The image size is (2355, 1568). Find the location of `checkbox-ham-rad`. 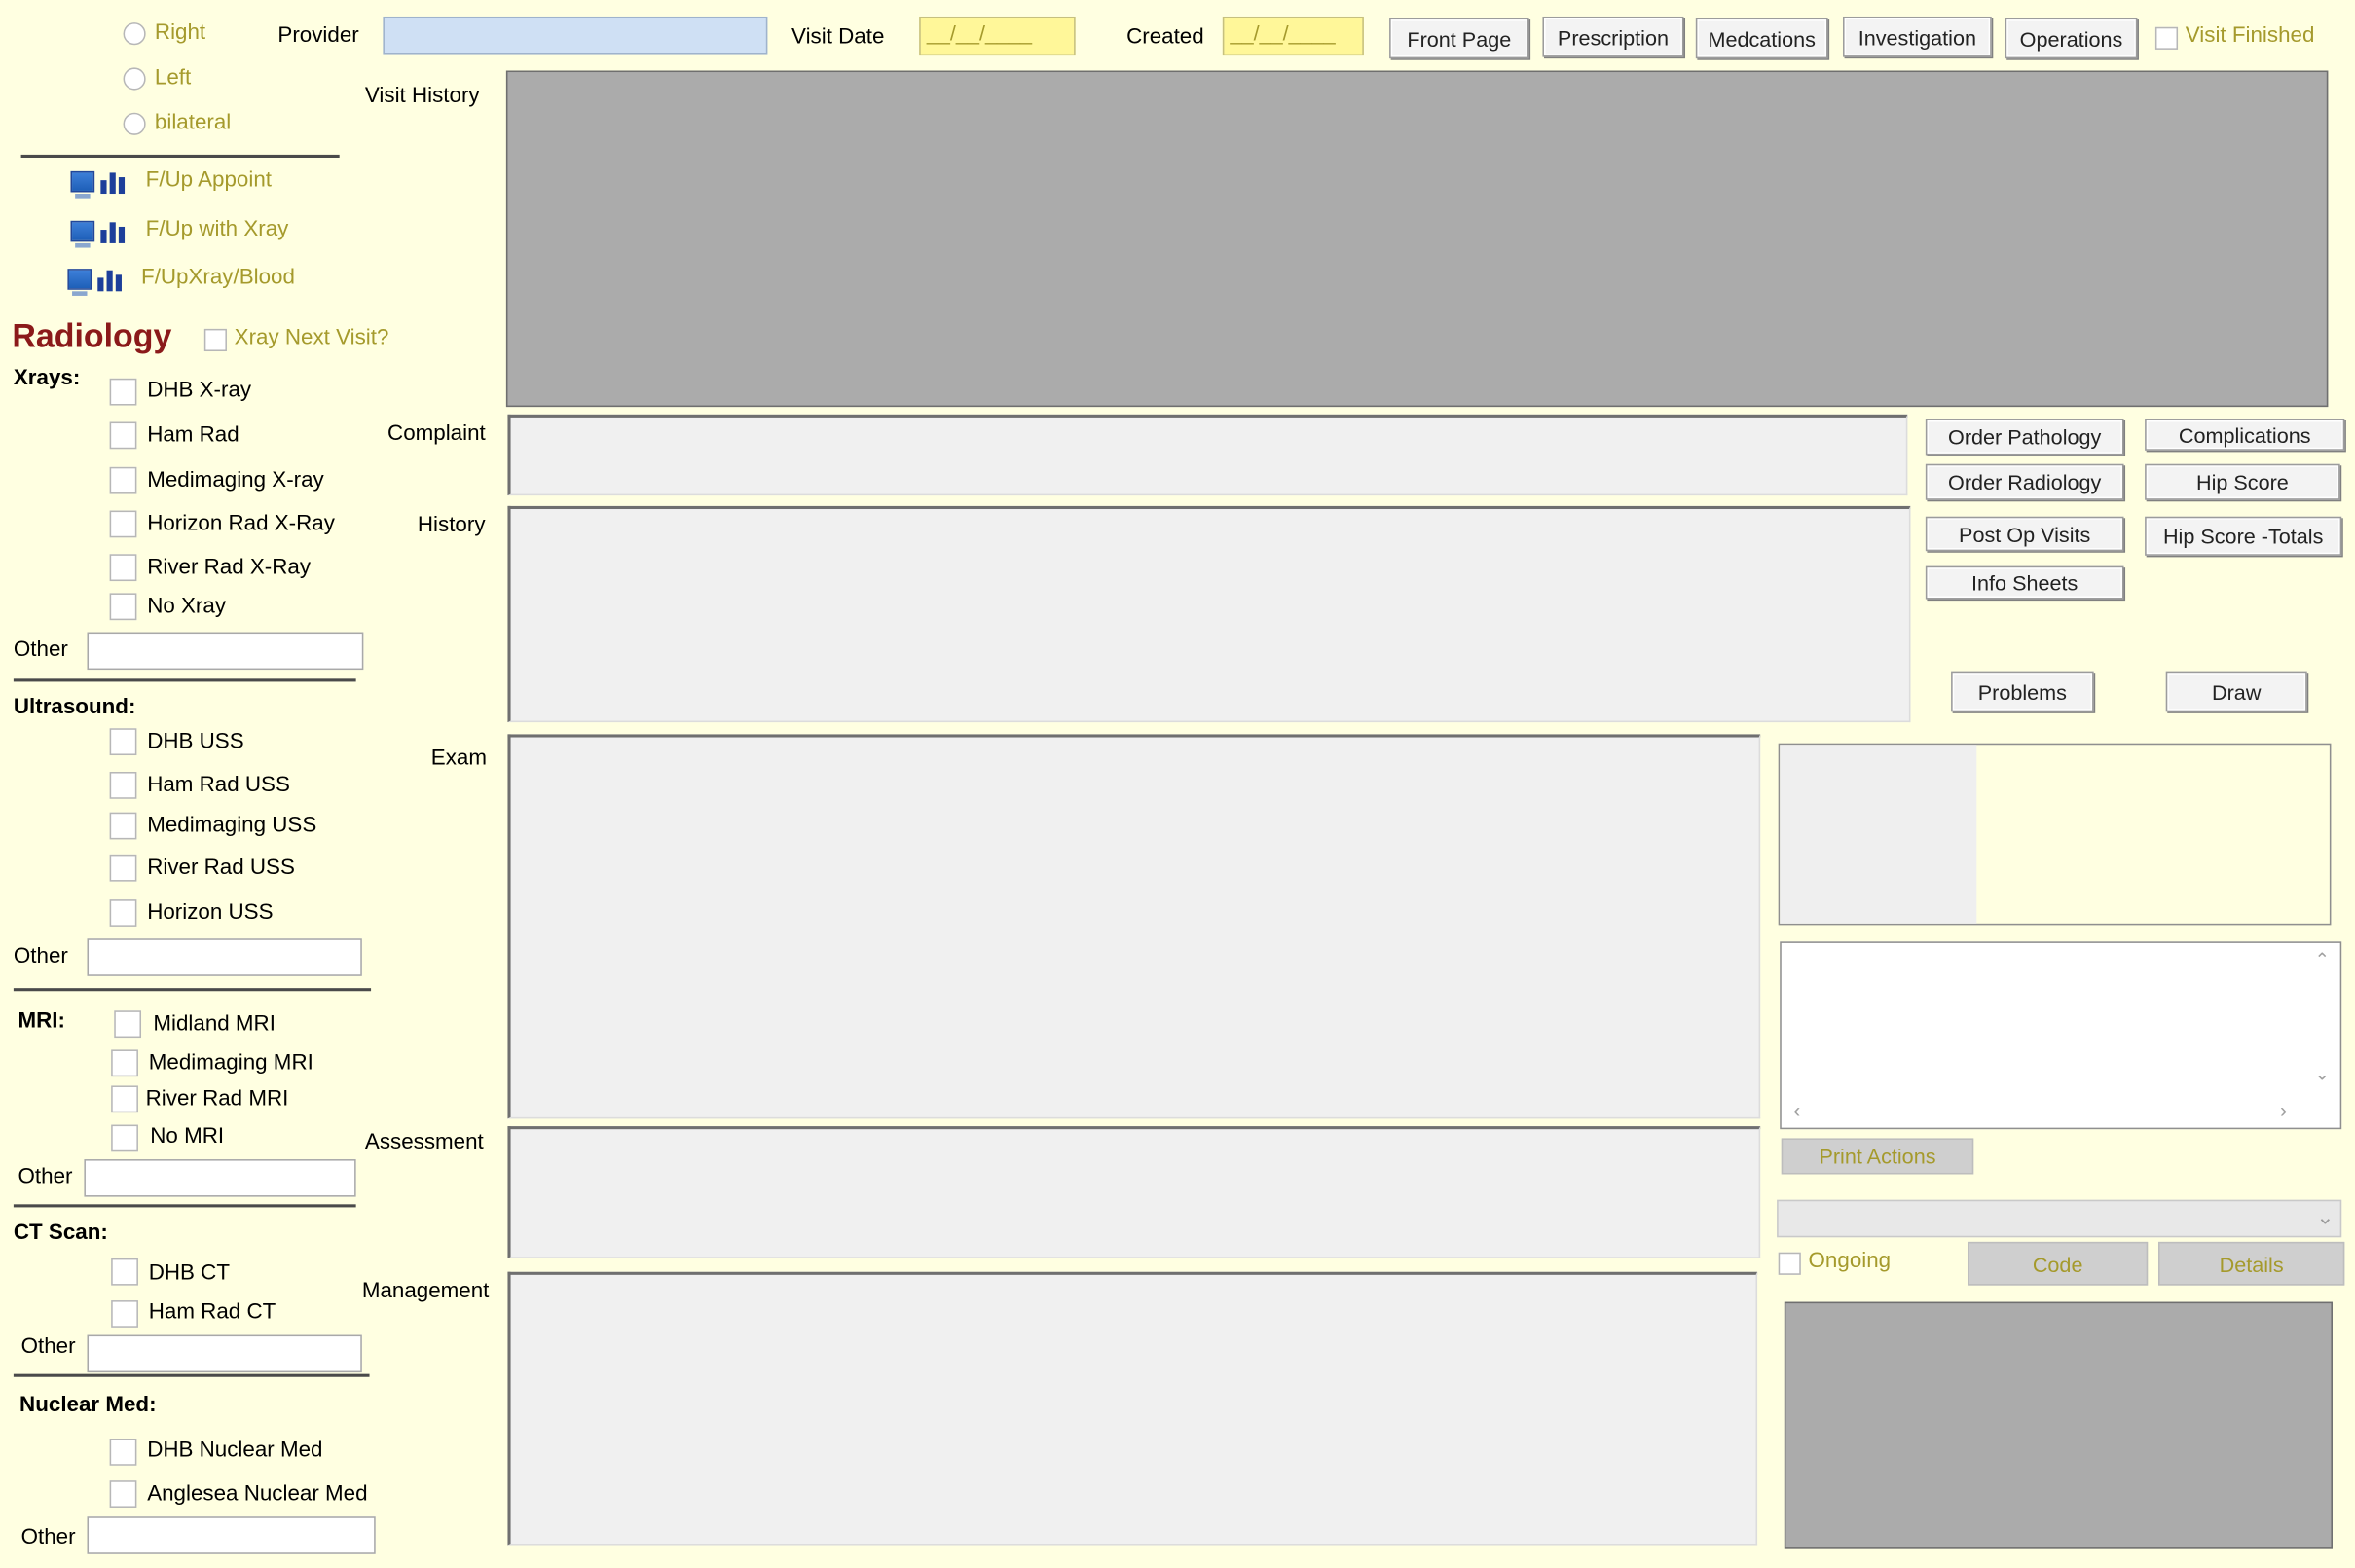

checkbox-ham-rad is located at coordinates (123, 435).